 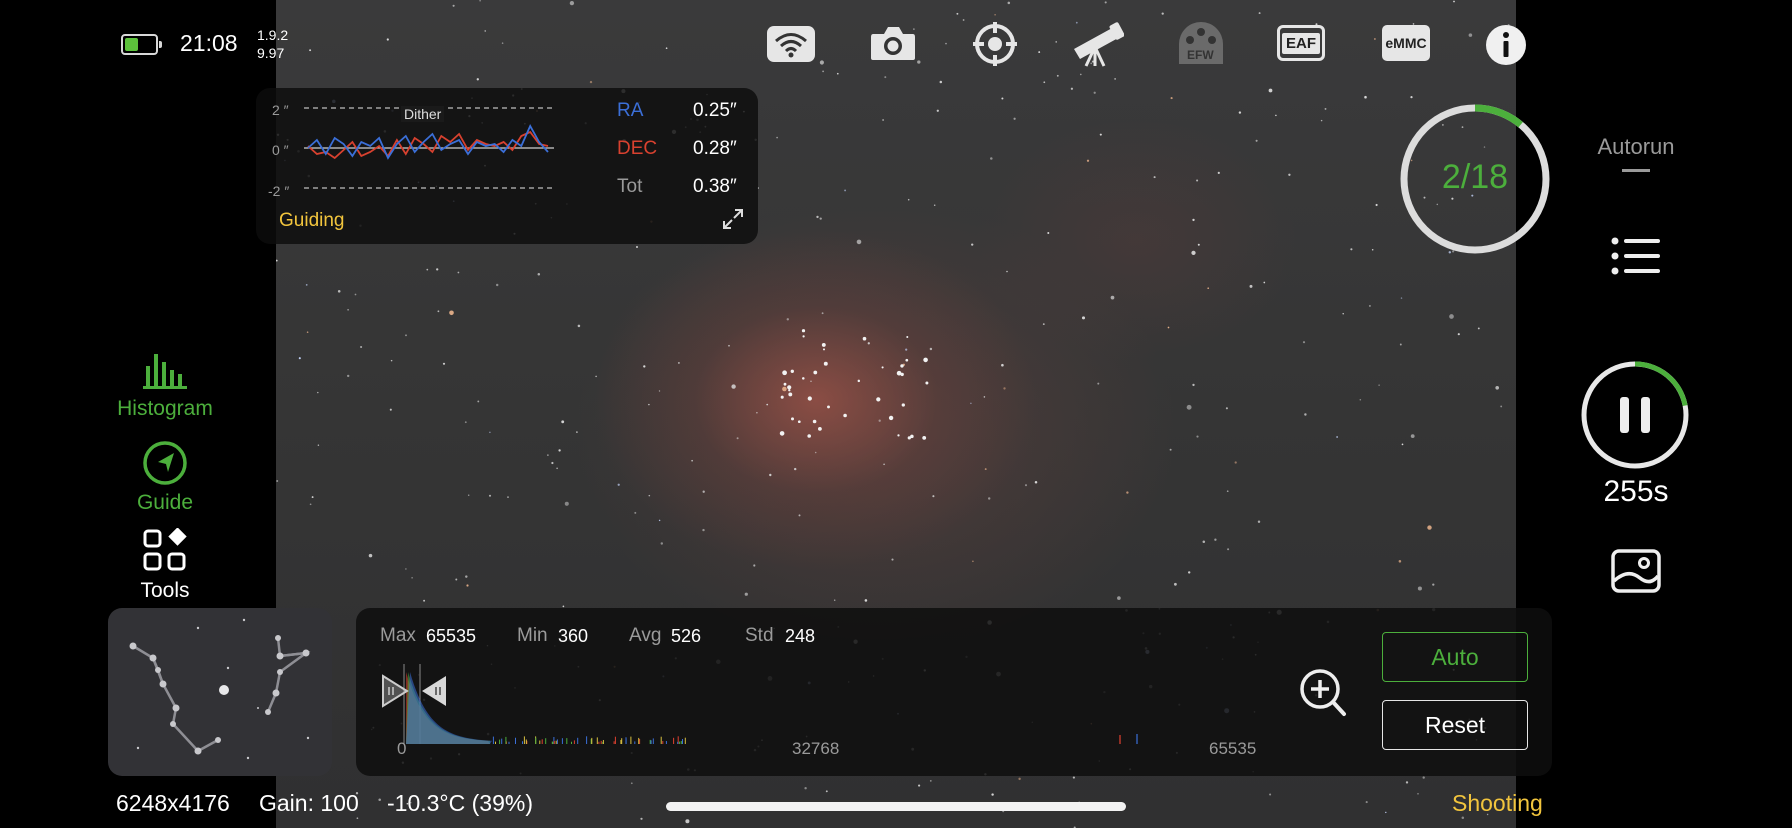 I want to click on reset-stretch-button: Reset, so click(x=1455, y=725).